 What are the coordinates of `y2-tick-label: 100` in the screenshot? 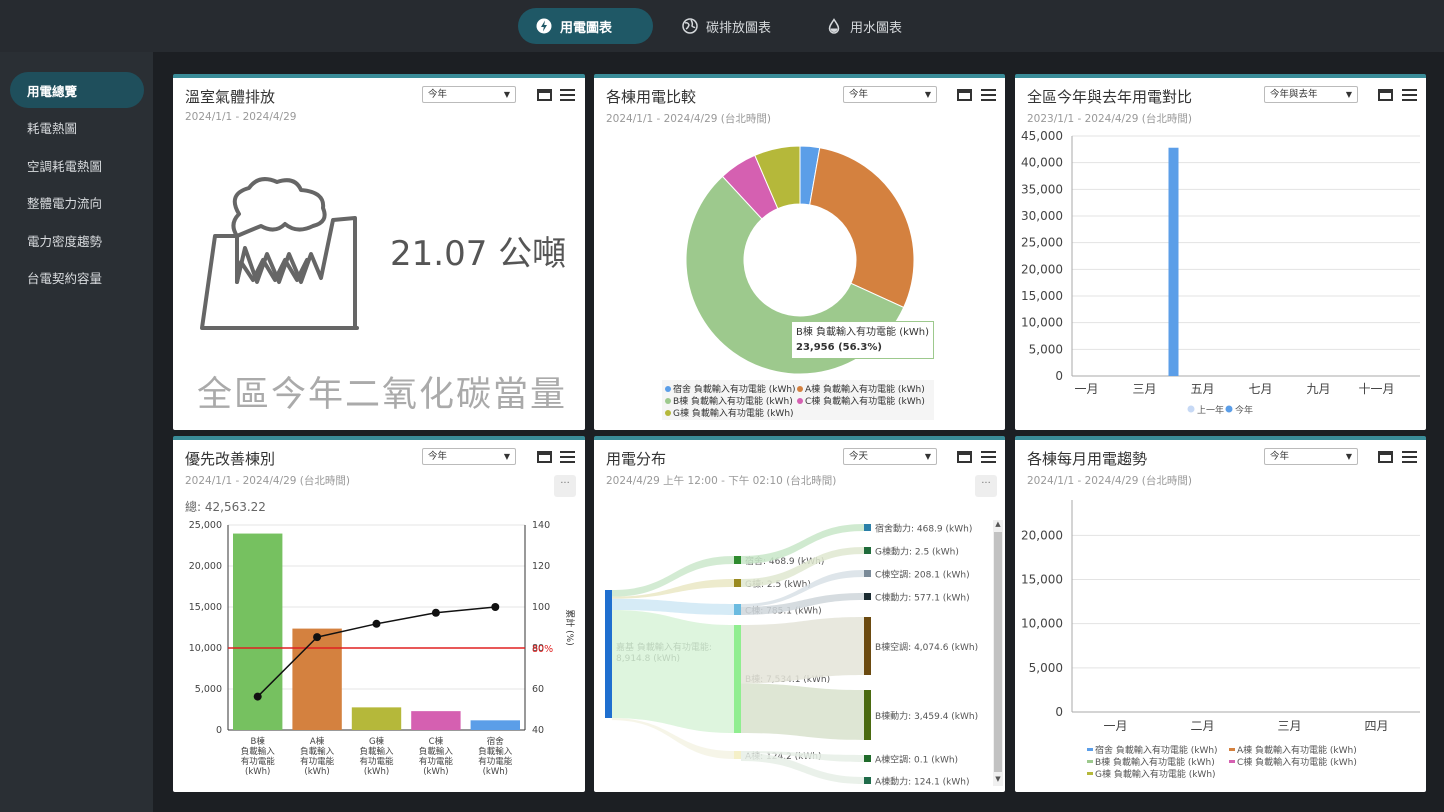 It's located at (541, 607).